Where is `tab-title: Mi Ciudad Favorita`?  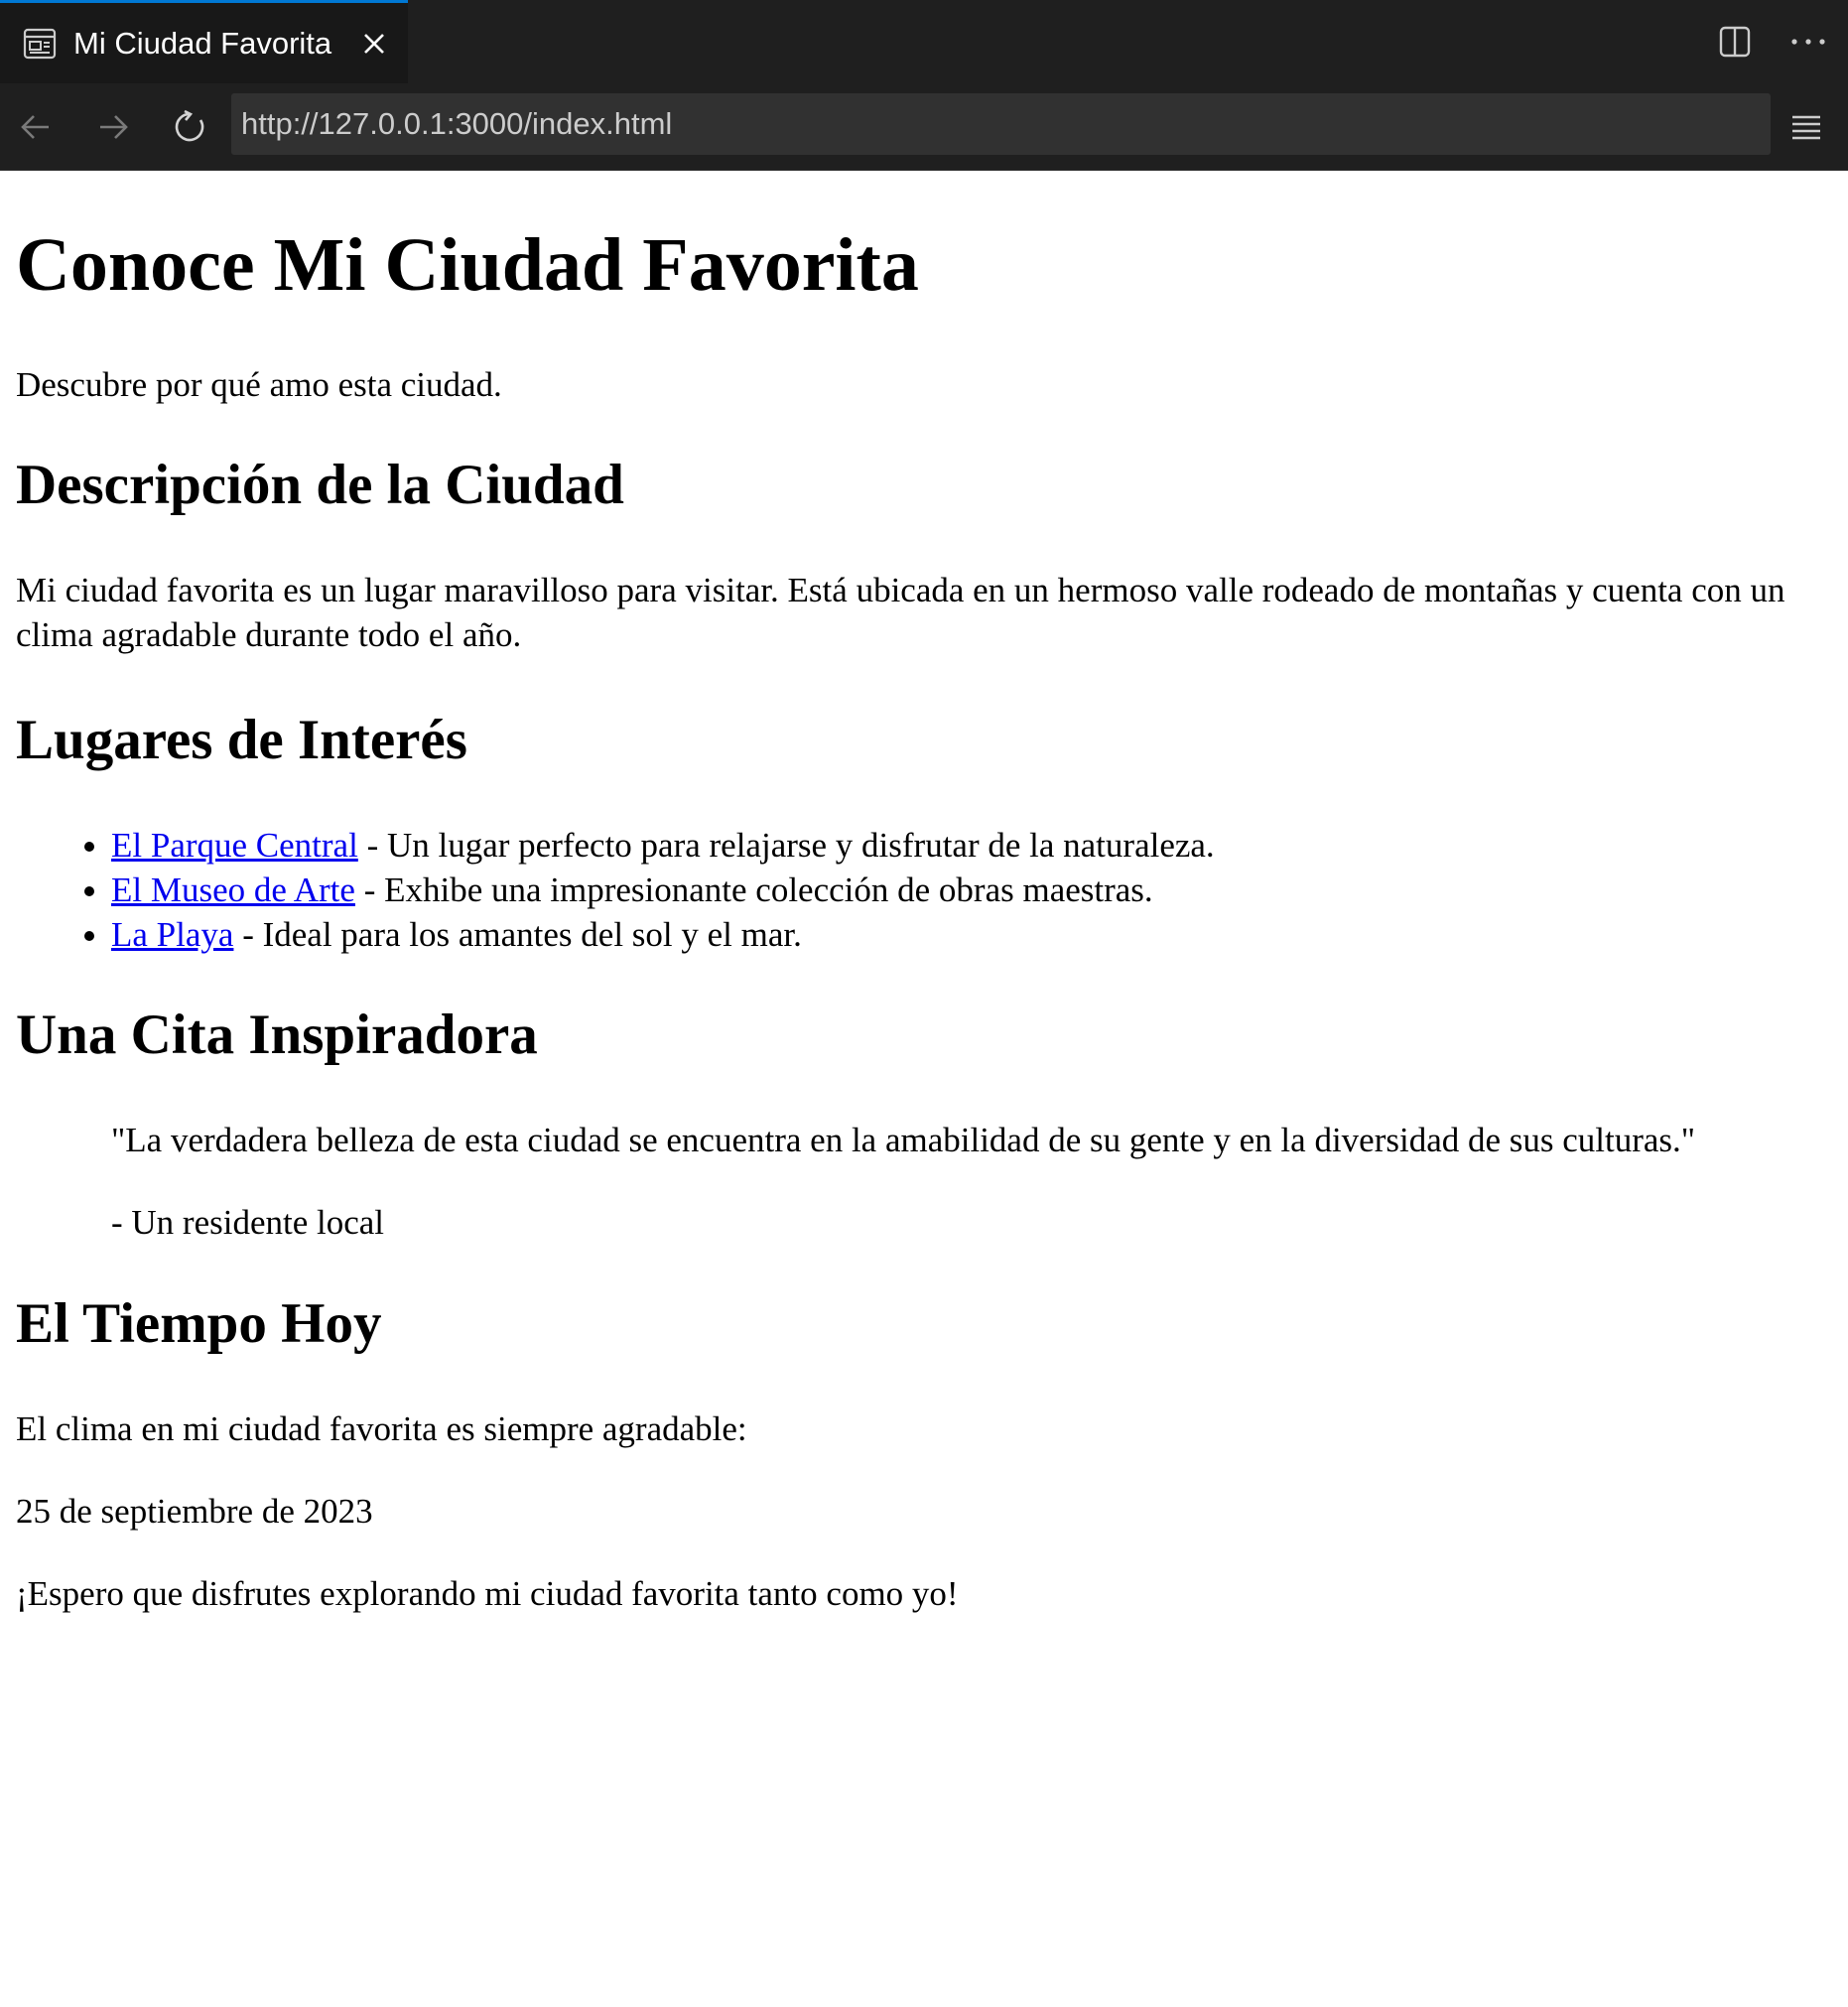 tab-title: Mi Ciudad Favorita is located at coordinates (202, 43).